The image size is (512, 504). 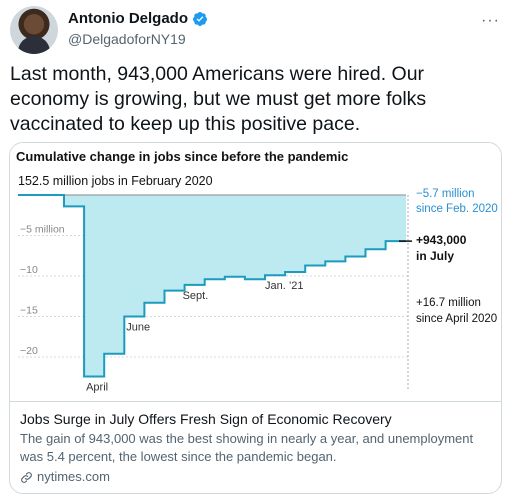 I want to click on annotation-since-april: since April 2020, so click(x=456, y=319).